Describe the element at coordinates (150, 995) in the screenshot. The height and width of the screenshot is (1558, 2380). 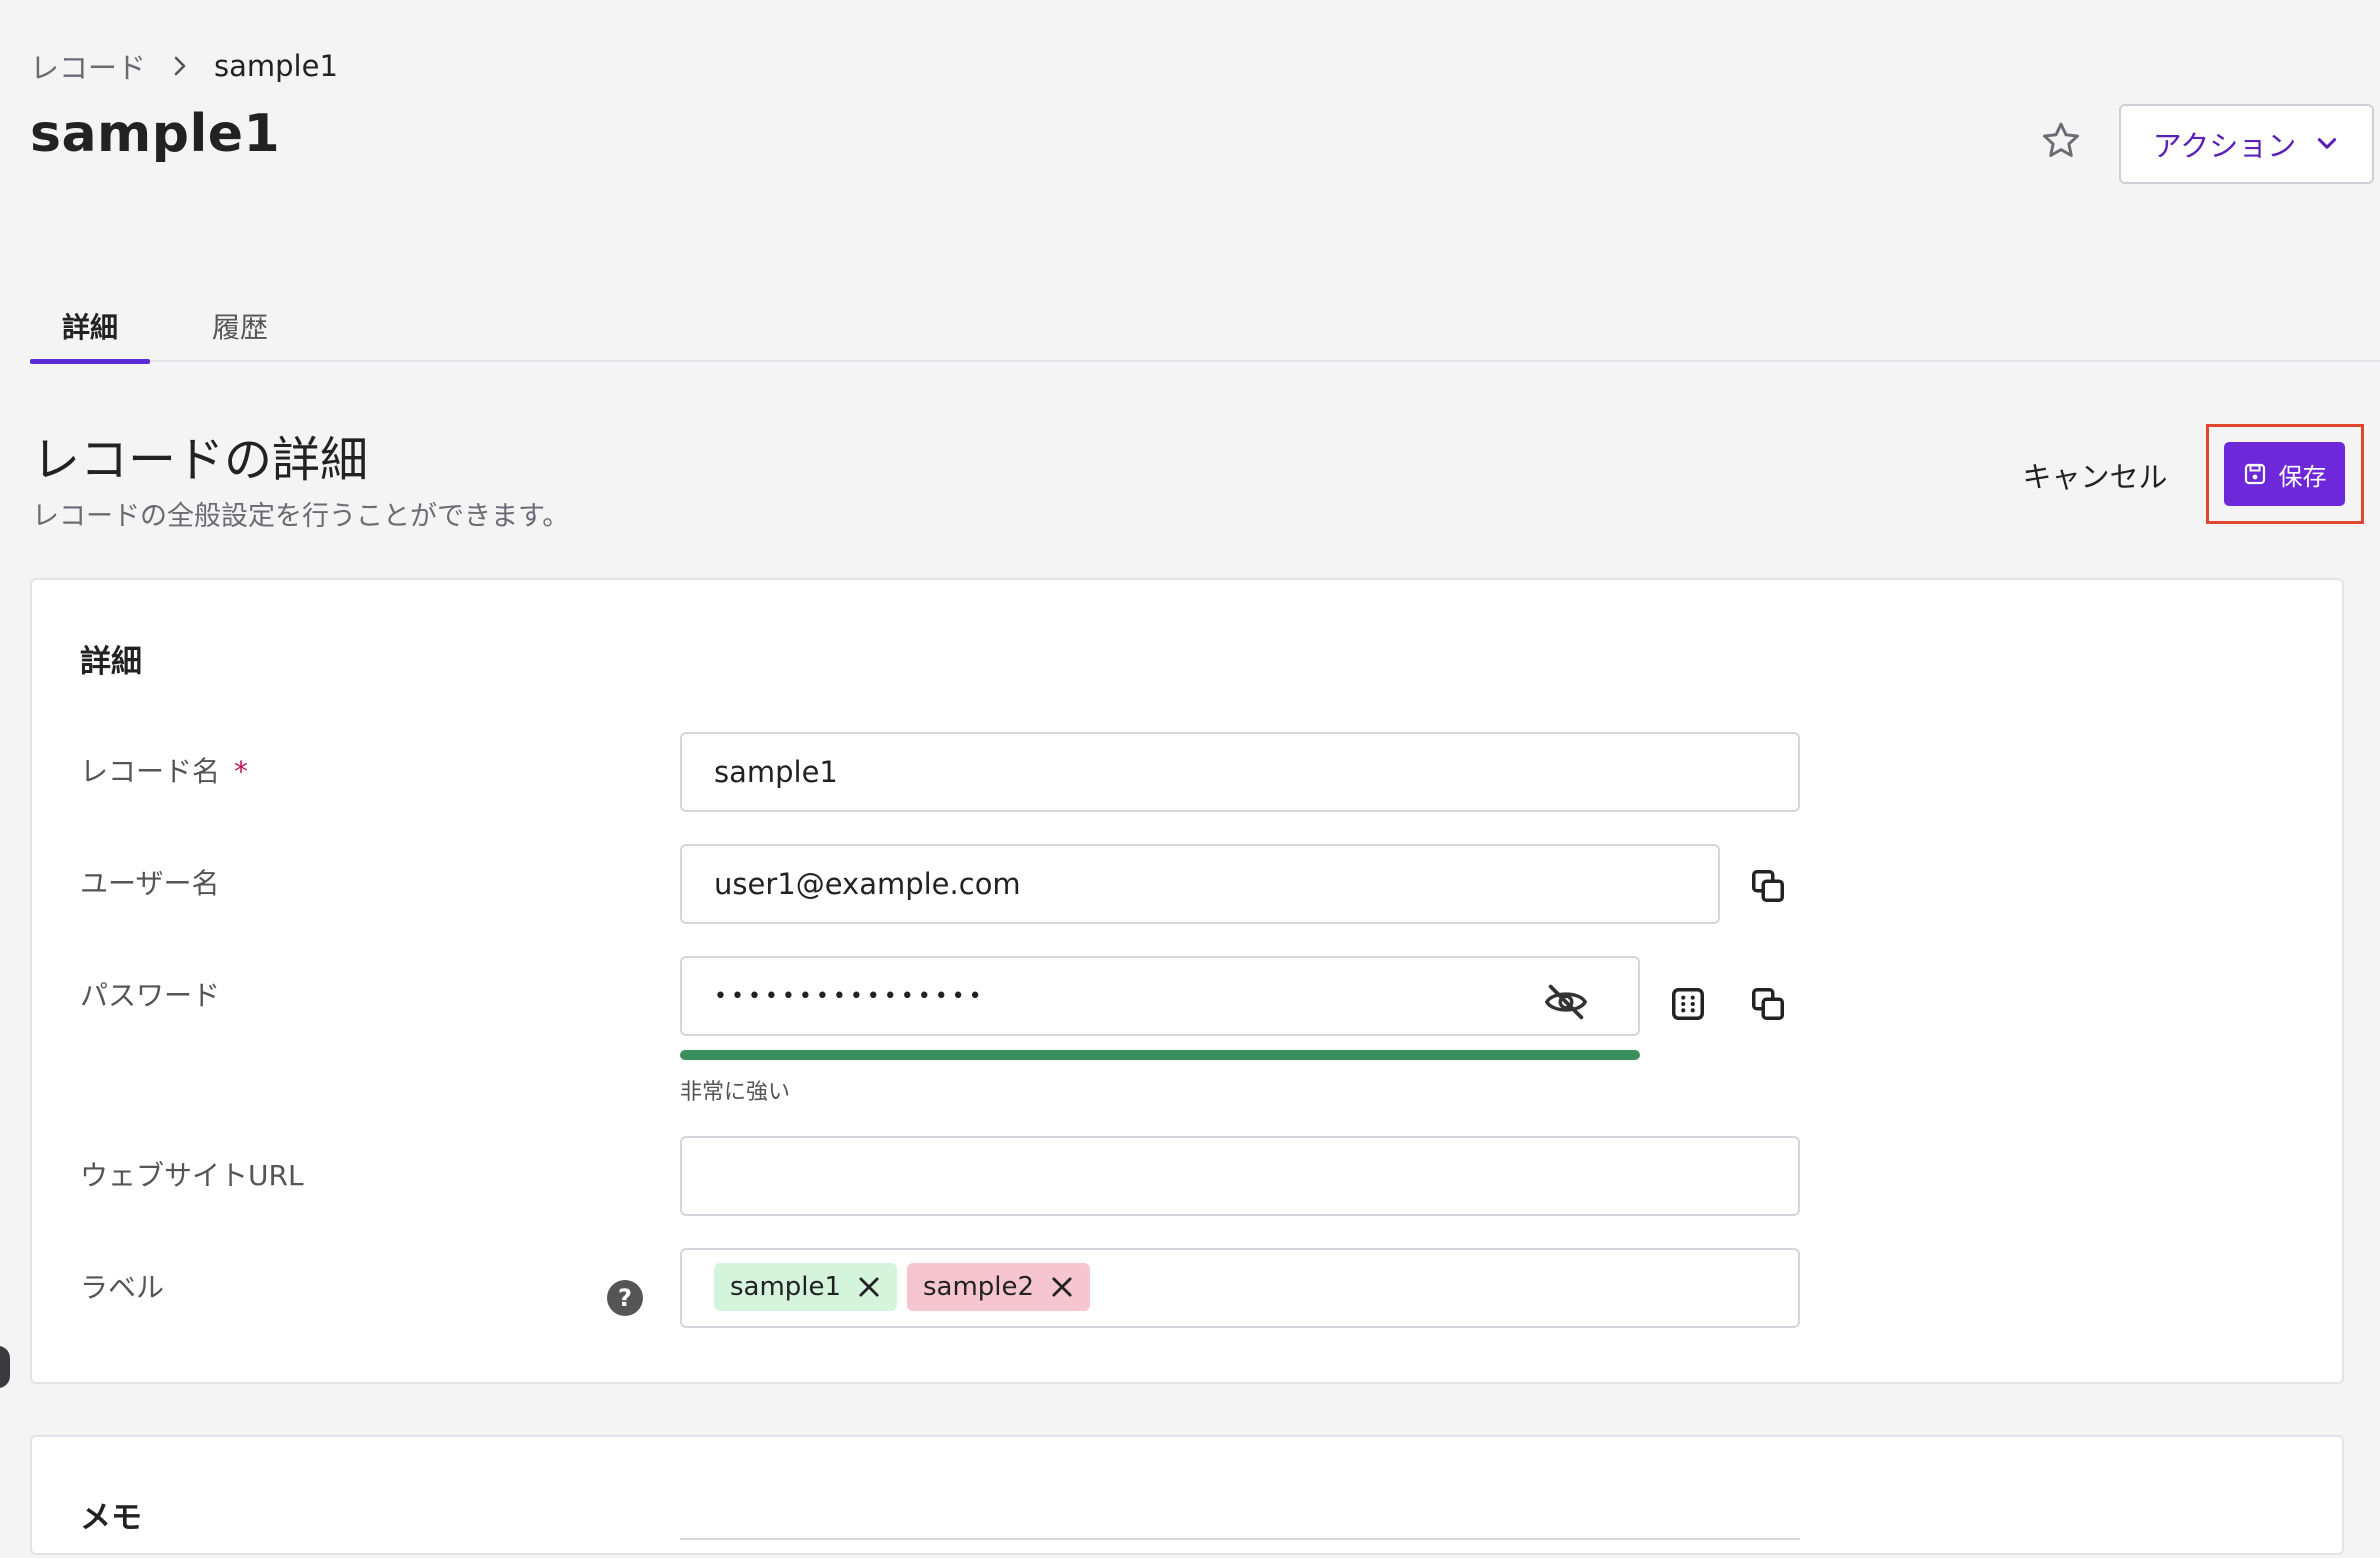
I see `password-label: パスワード` at that location.